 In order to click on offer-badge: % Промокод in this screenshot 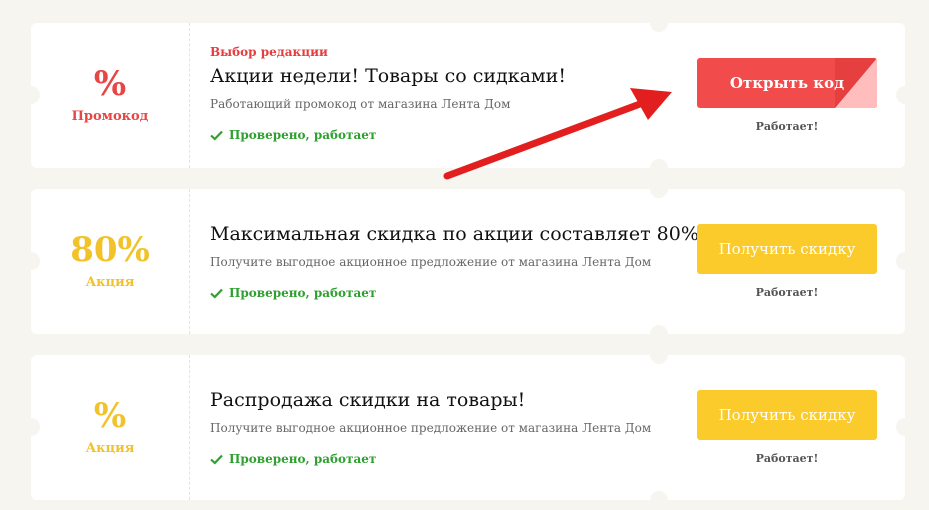, I will do `click(110, 95)`.